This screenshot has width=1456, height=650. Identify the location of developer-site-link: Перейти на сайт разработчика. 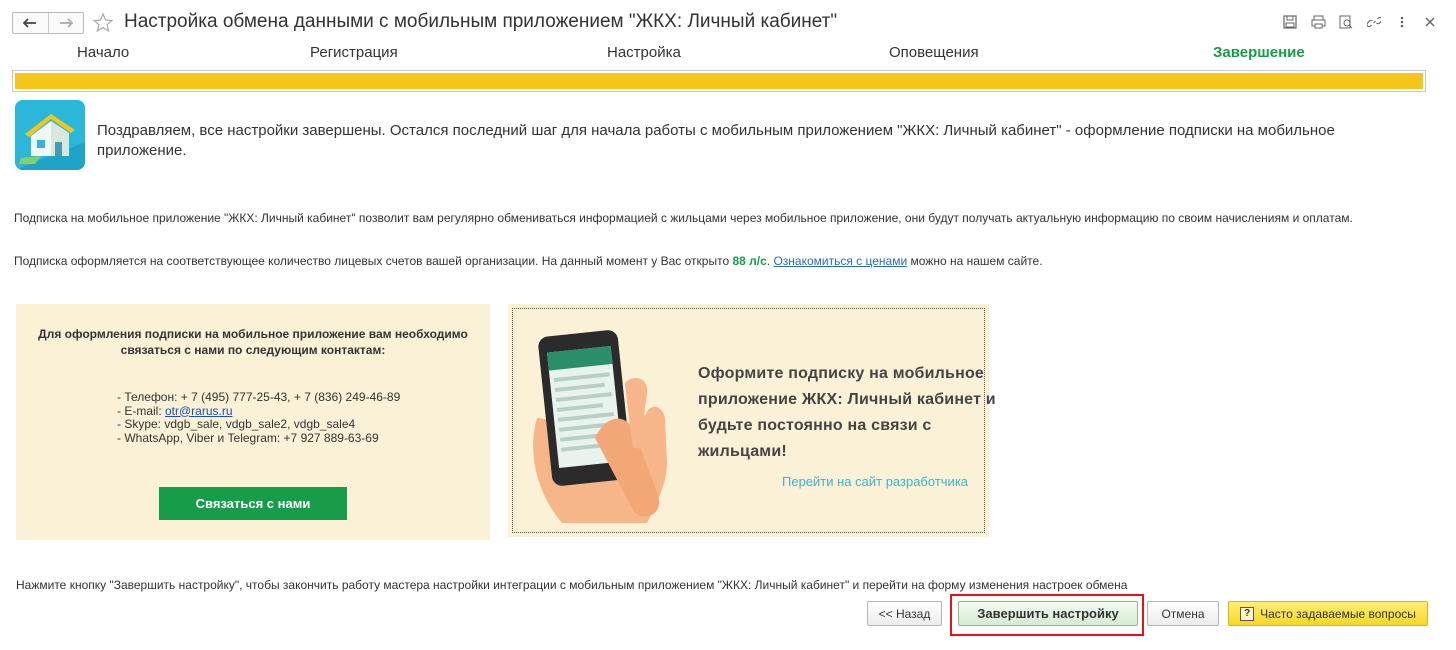
(875, 481).